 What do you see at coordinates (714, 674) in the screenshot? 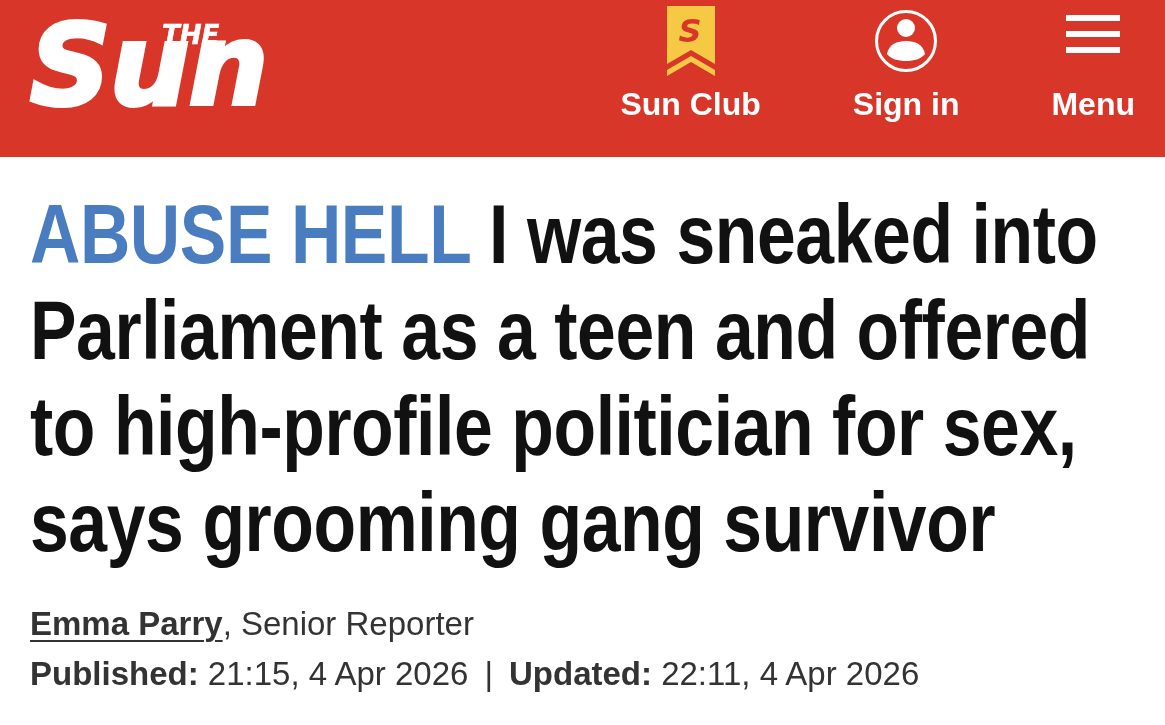
I see `timestamp: Updated: 22:11, 4 Apr 2026` at bounding box center [714, 674].